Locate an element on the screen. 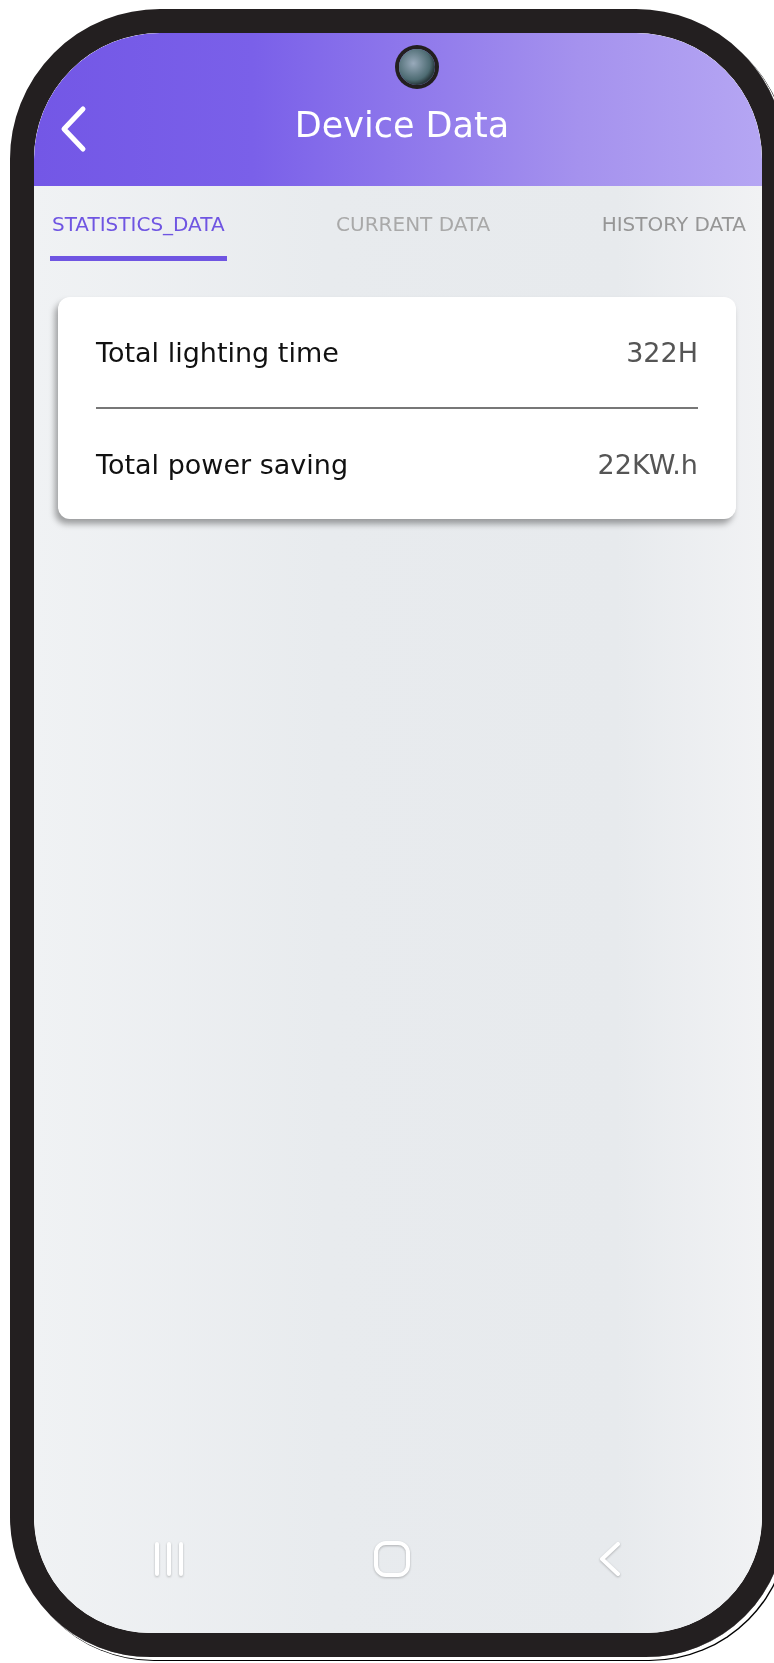  camera-icon is located at coordinates (417, 67).